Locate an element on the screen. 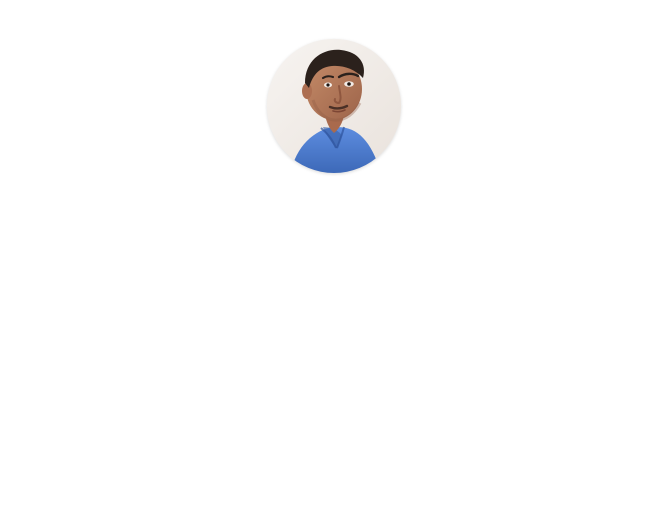  avatar-photo is located at coordinates (334, 106).